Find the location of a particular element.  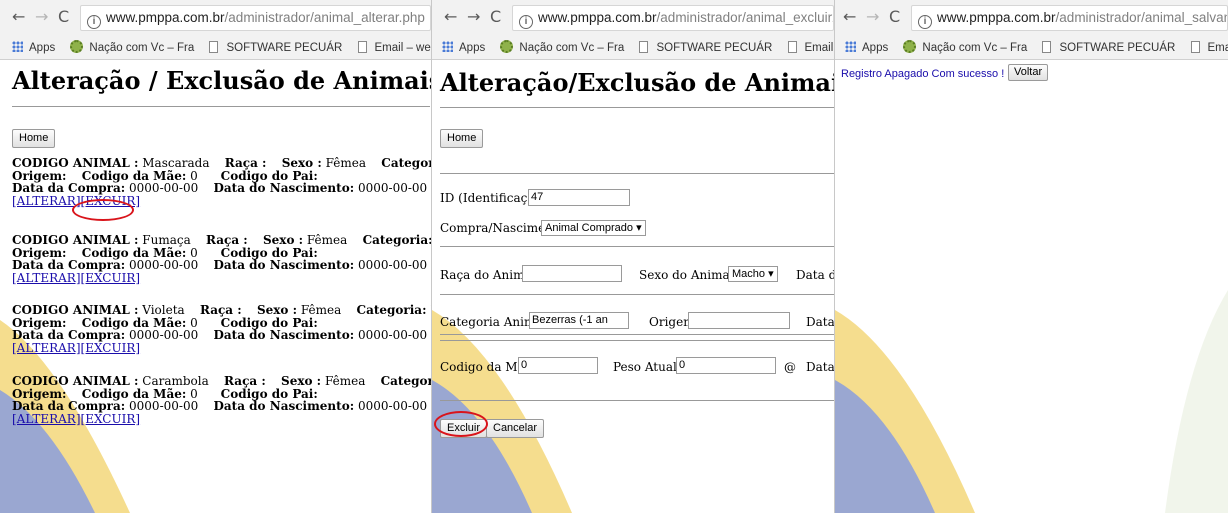

success-message: Registro Apagado Com sucesso ! is located at coordinates (923, 74).